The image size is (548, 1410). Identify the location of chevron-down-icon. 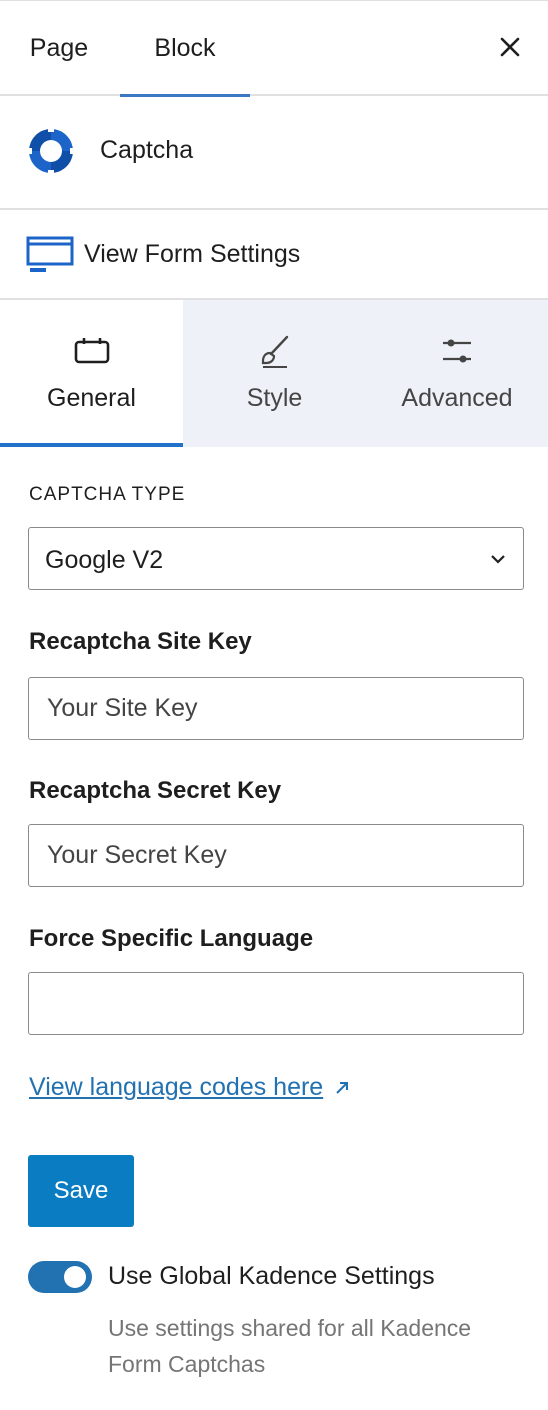
(498, 559).